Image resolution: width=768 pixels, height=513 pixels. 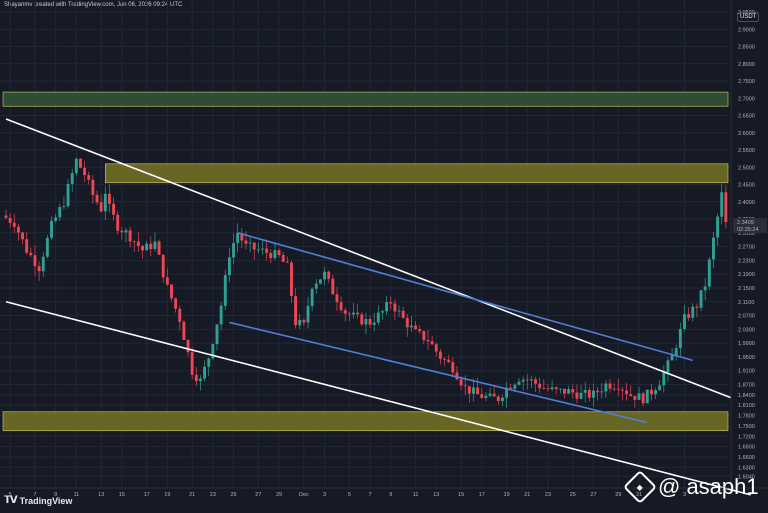 I want to click on currency-unit-badge: USDT, so click(x=748, y=17).